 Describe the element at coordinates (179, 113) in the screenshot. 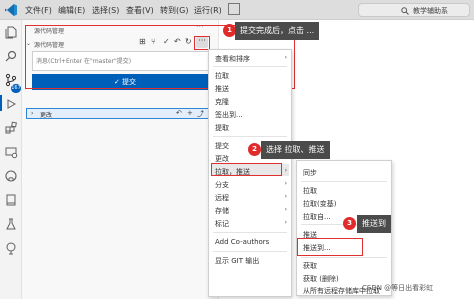

I see `discard-all-icon: ↶` at that location.